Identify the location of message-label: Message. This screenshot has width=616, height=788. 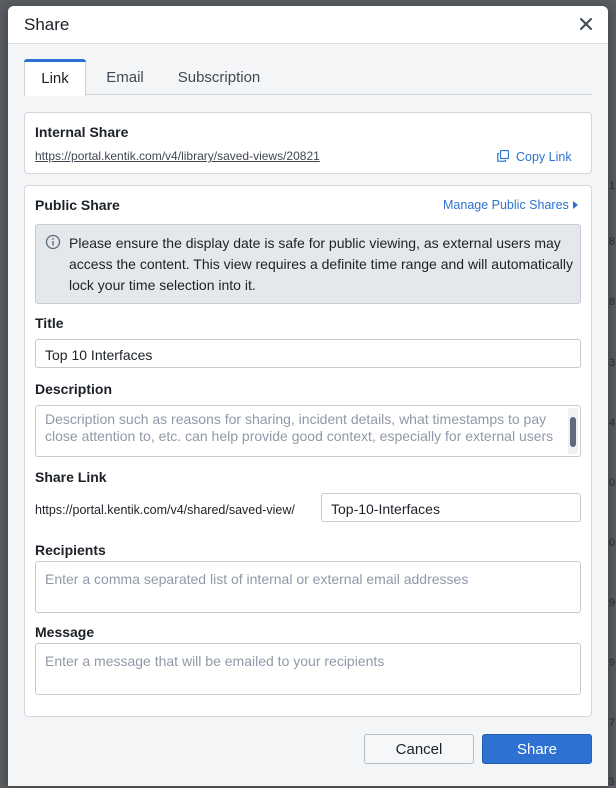
(65, 632).